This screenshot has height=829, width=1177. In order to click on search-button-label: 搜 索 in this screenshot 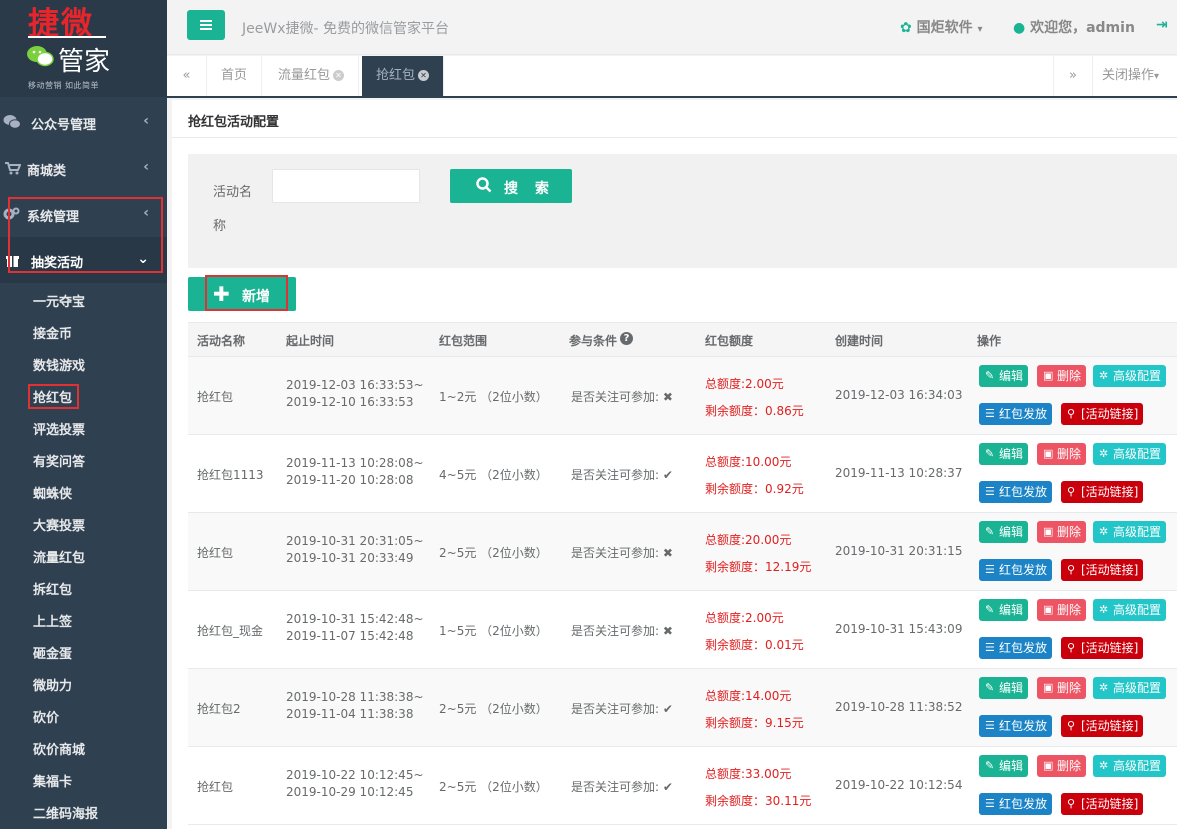, I will do `click(529, 189)`.